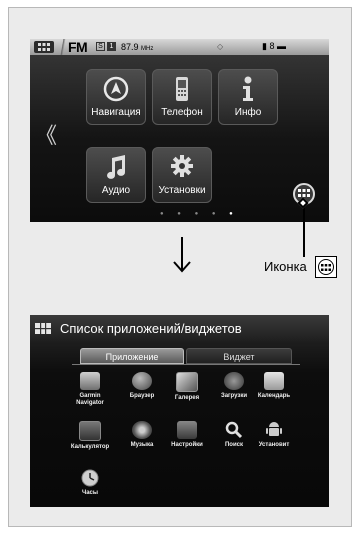 The image size is (360, 534). What do you see at coordinates (100, 46) in the screenshot?
I see `stereo-indicator: S` at bounding box center [100, 46].